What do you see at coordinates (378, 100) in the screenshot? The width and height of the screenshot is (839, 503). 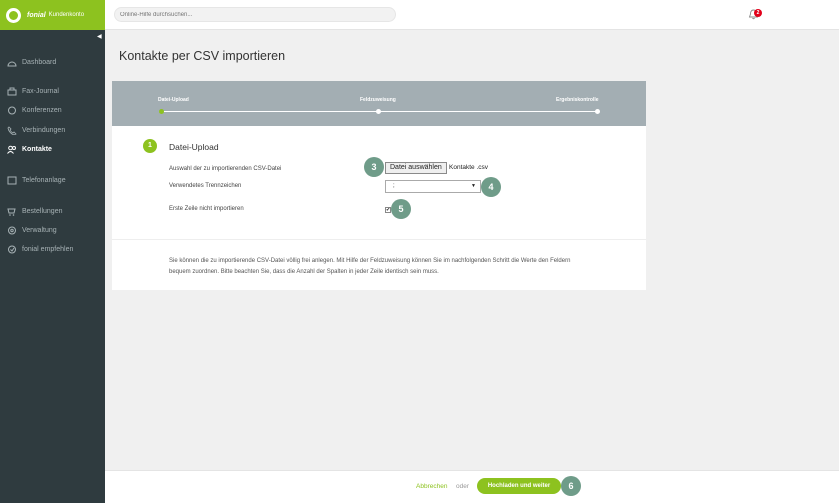 I see `step-feldzuweisung: Feldzuweisung` at bounding box center [378, 100].